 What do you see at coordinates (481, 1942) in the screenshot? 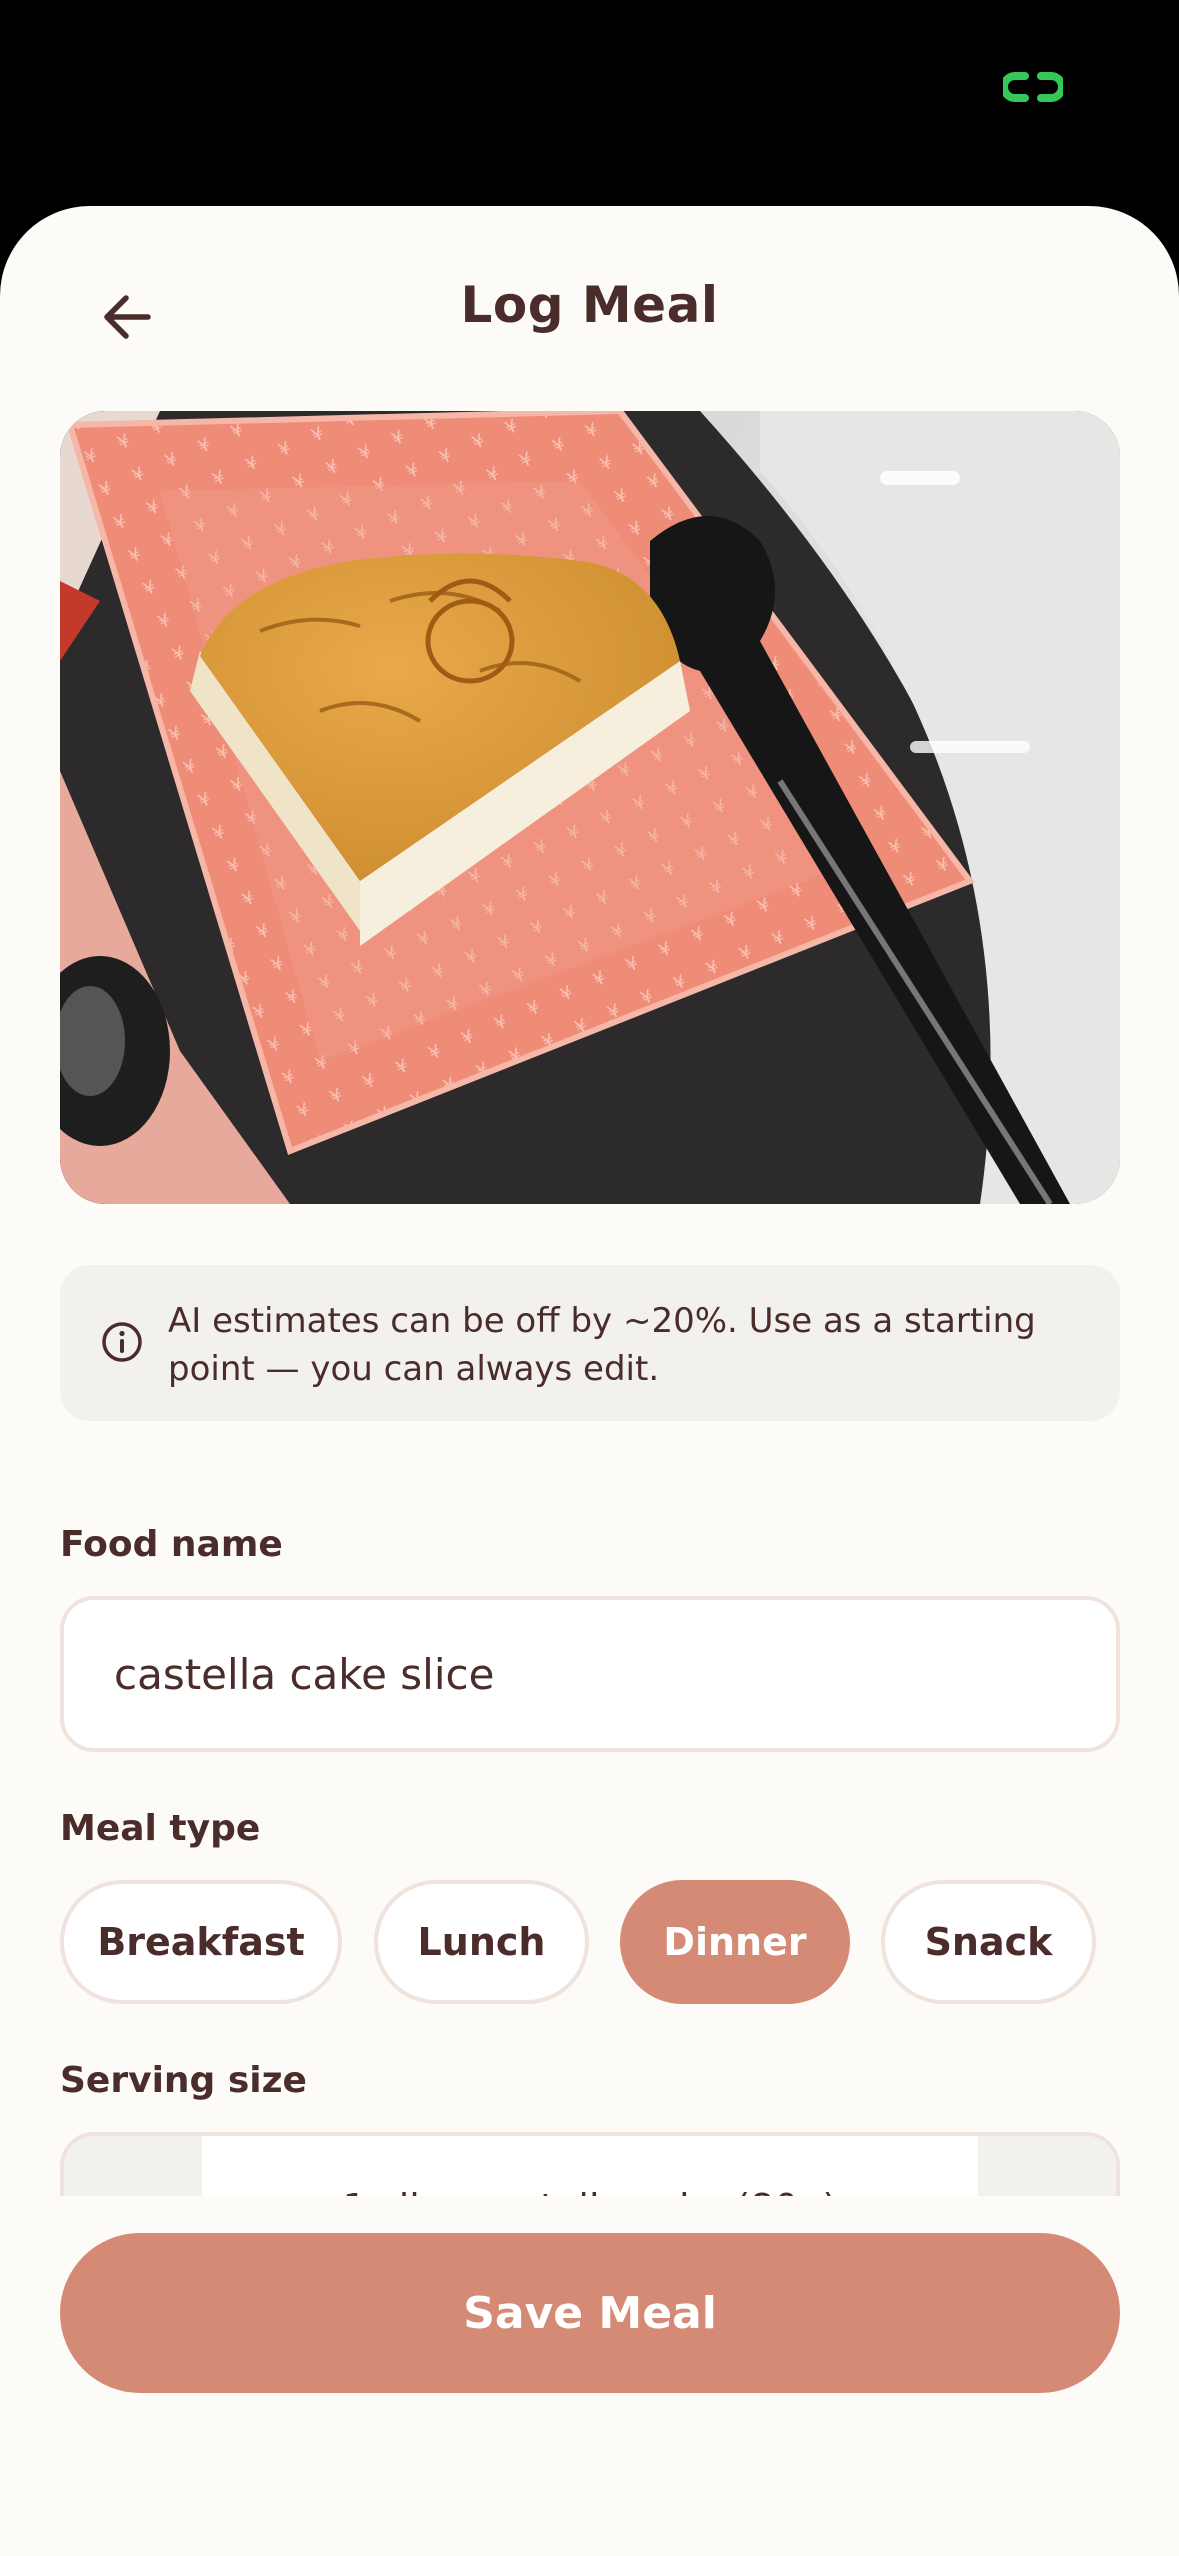
I see `meal-type-lunch: Lunch` at bounding box center [481, 1942].